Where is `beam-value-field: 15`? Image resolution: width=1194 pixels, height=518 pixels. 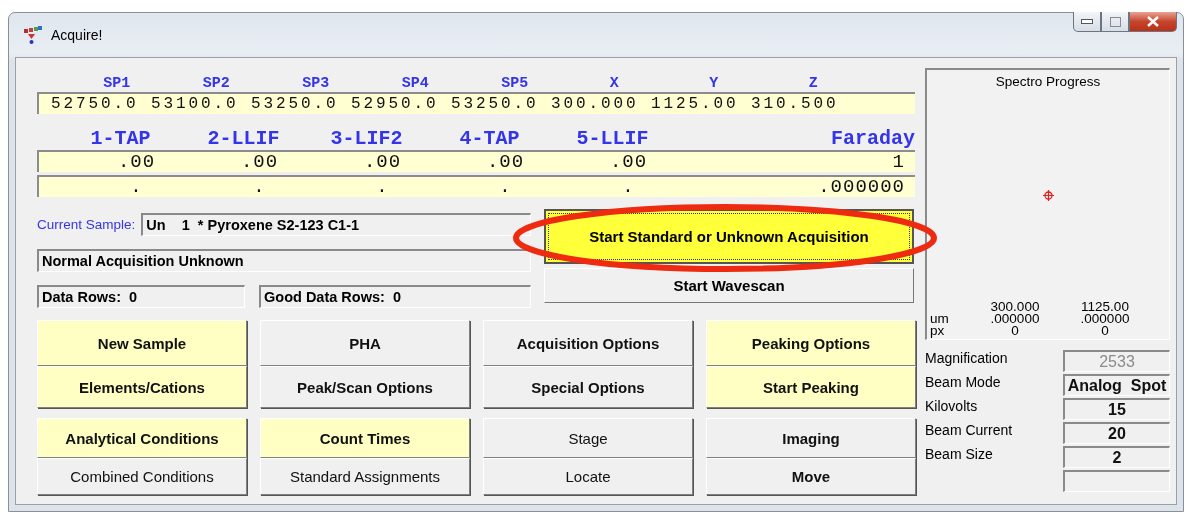
beam-value-field: 15 is located at coordinates (1116, 409).